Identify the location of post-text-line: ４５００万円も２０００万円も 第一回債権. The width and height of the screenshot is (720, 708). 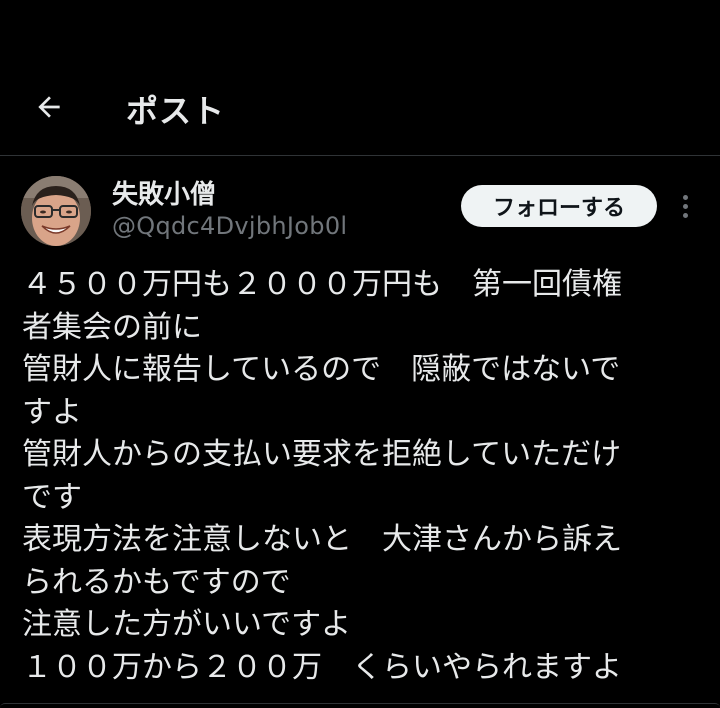
(322, 284).